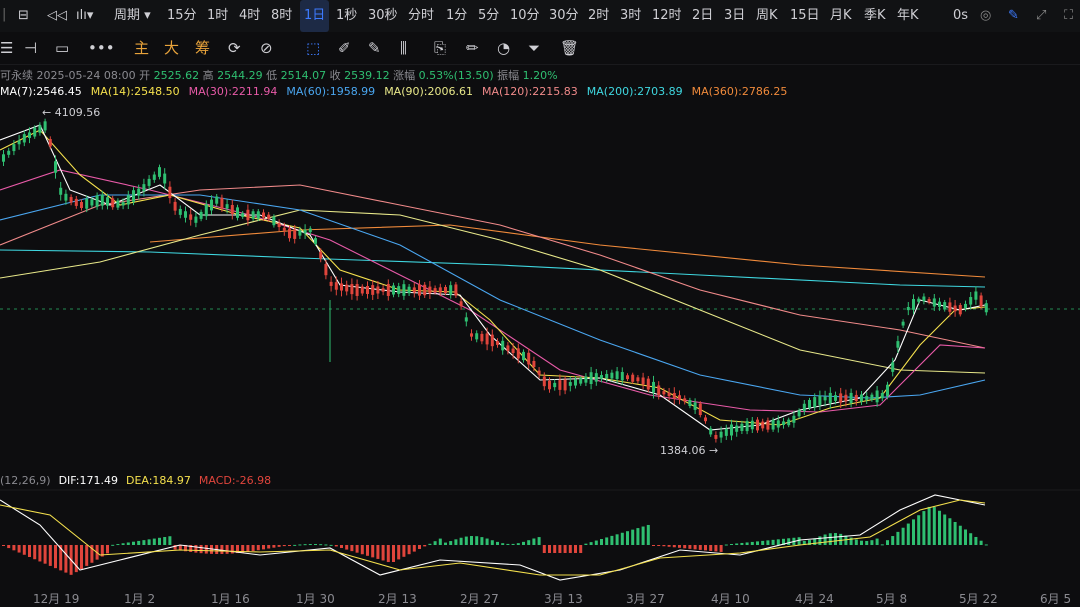 Image resolution: width=1080 pixels, height=607 pixels. Describe the element at coordinates (315, 599) in the screenshot. I see `x-tick-label: 1月 30` at that location.